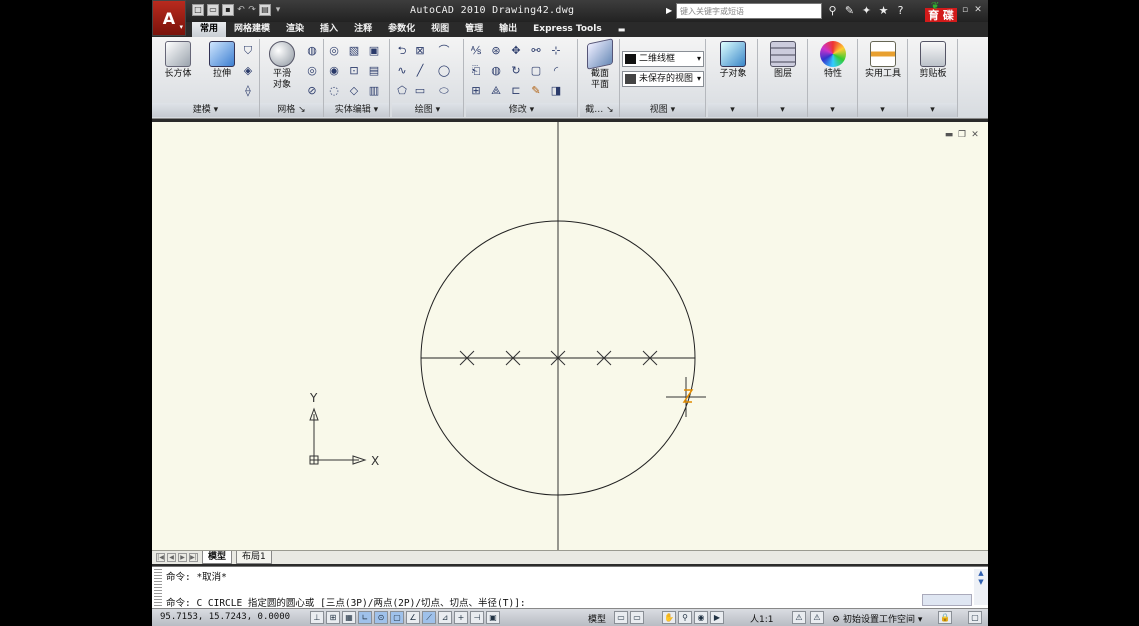  I want to click on annotation-visibility-icon: ⚠, so click(799, 617).